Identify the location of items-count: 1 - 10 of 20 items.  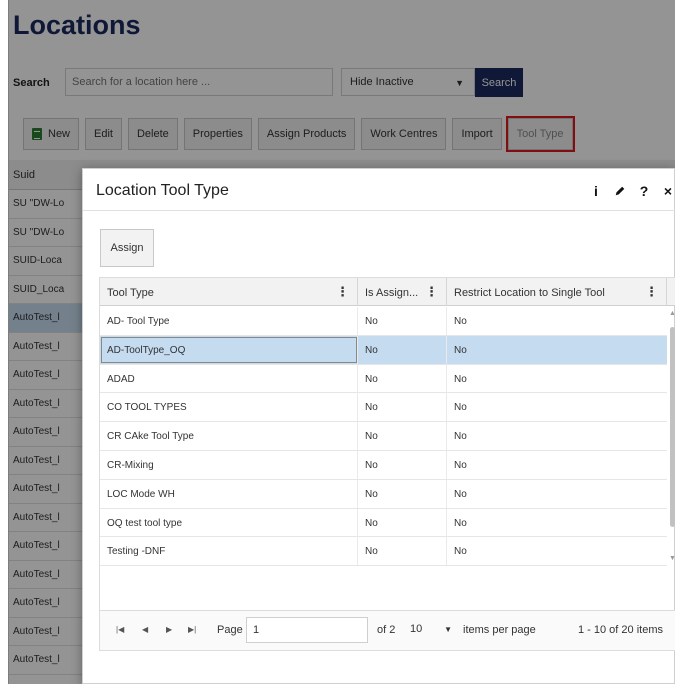
(620, 630).